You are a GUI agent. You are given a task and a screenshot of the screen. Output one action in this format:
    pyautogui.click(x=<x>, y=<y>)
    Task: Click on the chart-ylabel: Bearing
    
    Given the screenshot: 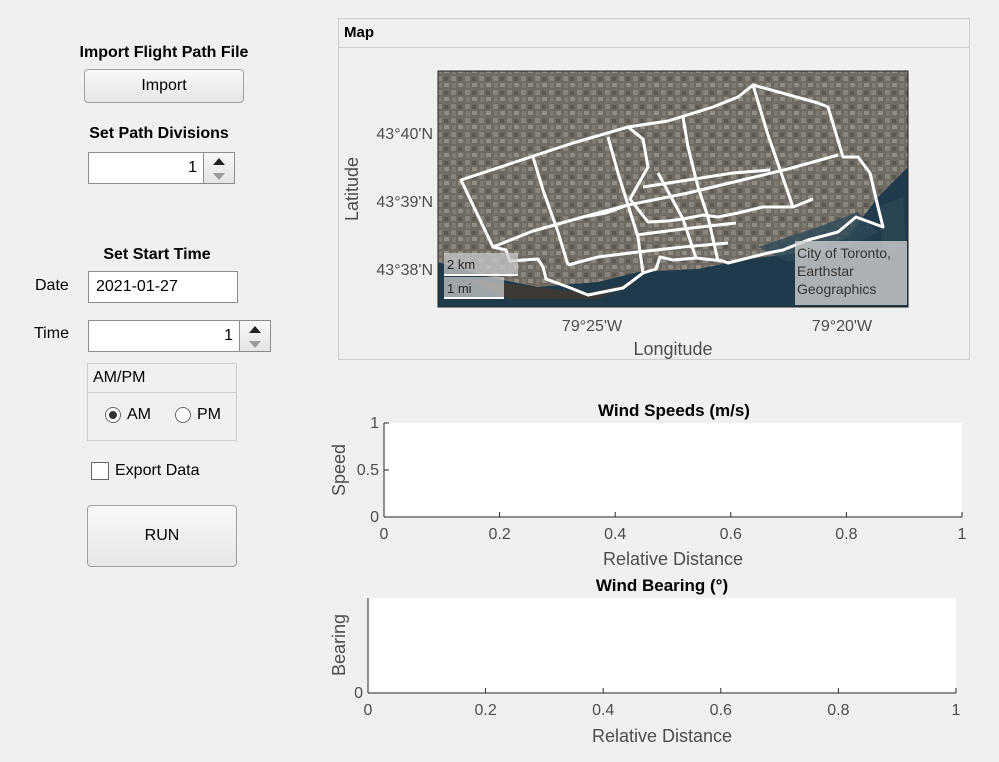 What is the action you would take?
    pyautogui.click(x=339, y=645)
    